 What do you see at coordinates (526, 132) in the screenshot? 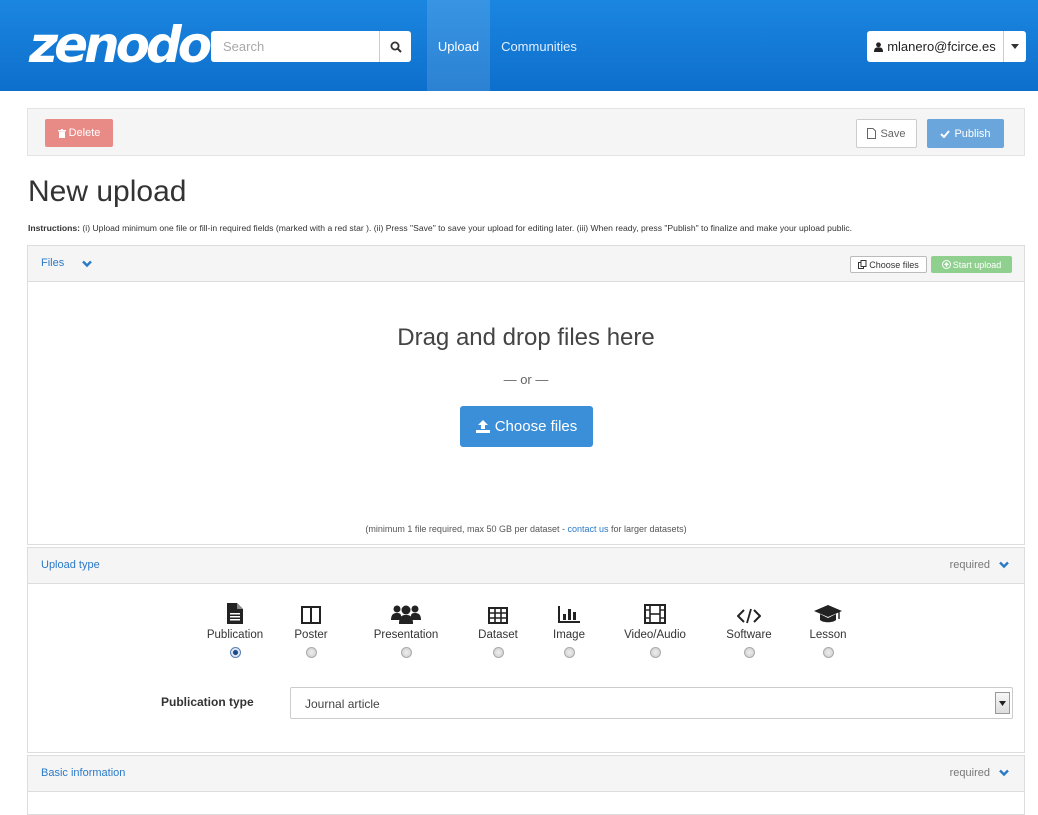
I see `action-bar: Delete Save Publish` at bounding box center [526, 132].